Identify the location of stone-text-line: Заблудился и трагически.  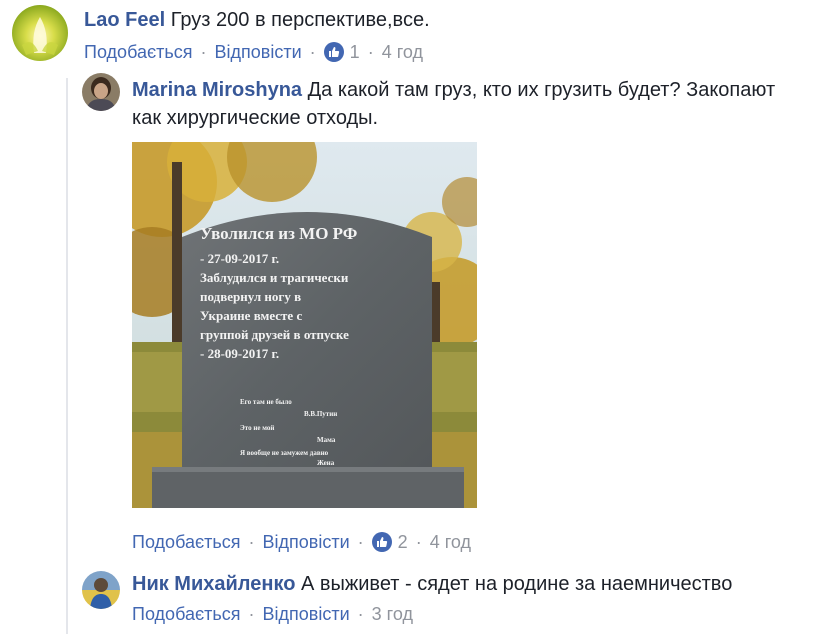
(274, 277).